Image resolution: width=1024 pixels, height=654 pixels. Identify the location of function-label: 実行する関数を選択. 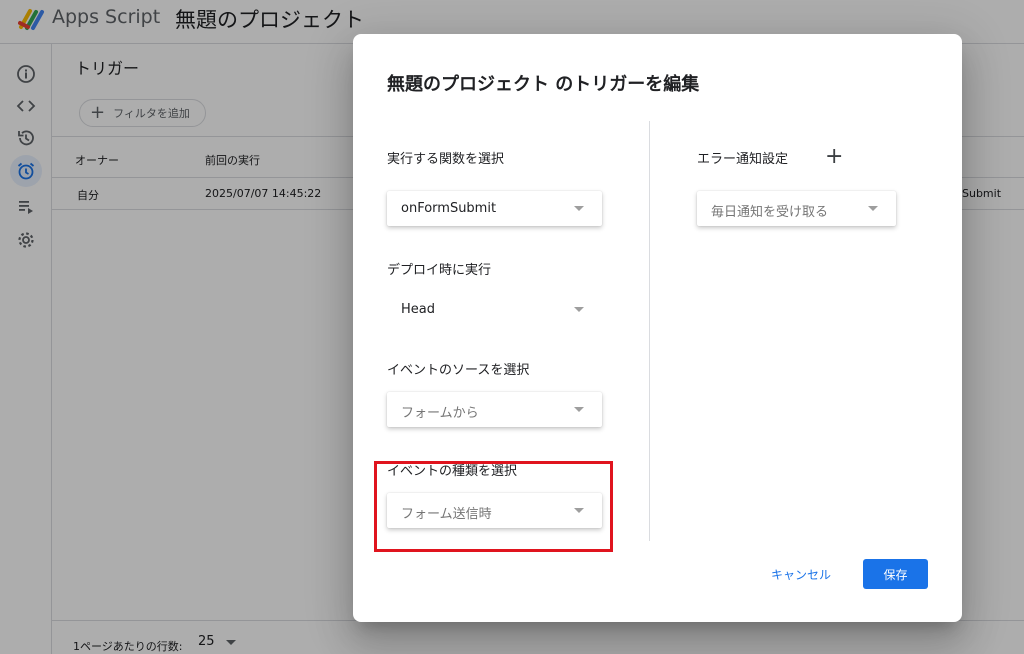
(446, 159).